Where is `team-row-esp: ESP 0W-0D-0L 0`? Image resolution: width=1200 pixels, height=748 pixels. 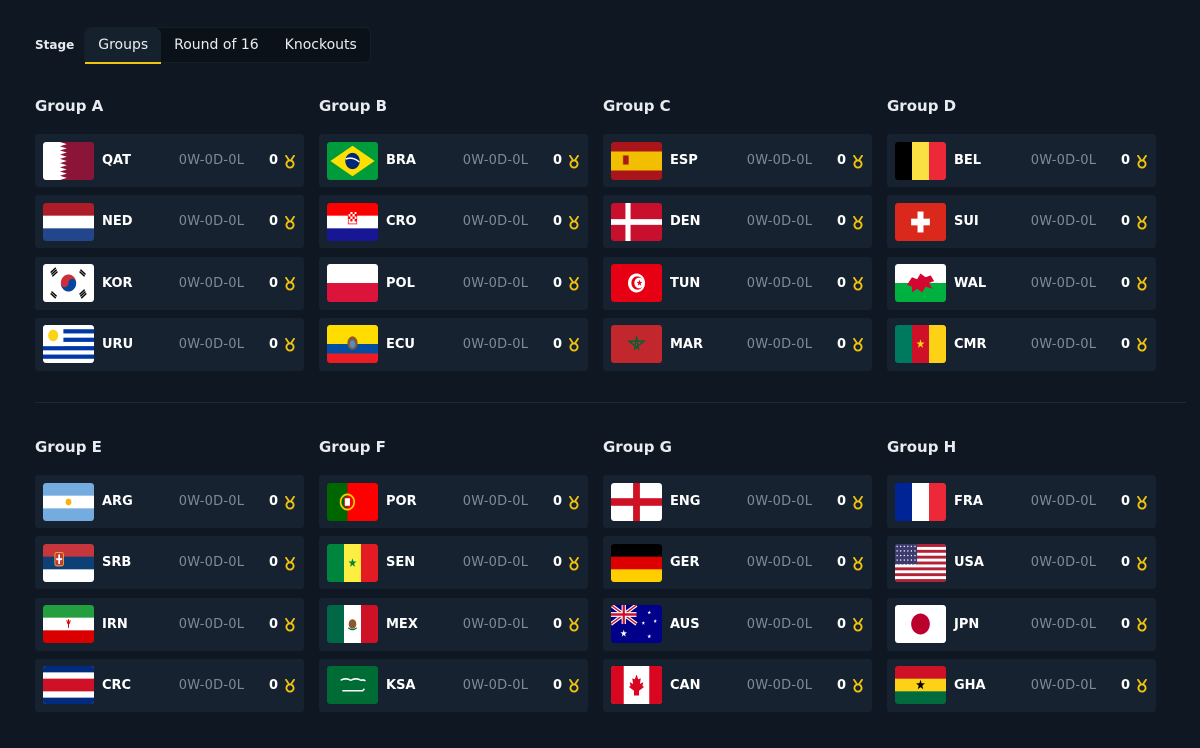 team-row-esp: ESP 0W-0D-0L 0 is located at coordinates (737, 160).